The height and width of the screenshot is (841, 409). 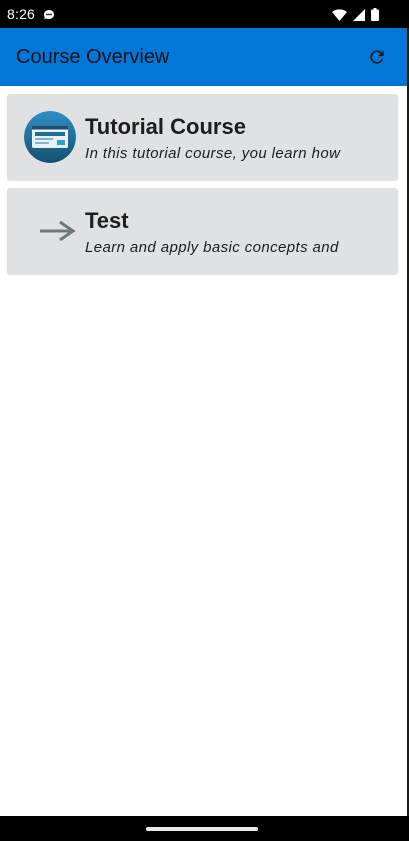 I want to click on course-description: Learn and apply basic concepts and, so click(x=212, y=247).